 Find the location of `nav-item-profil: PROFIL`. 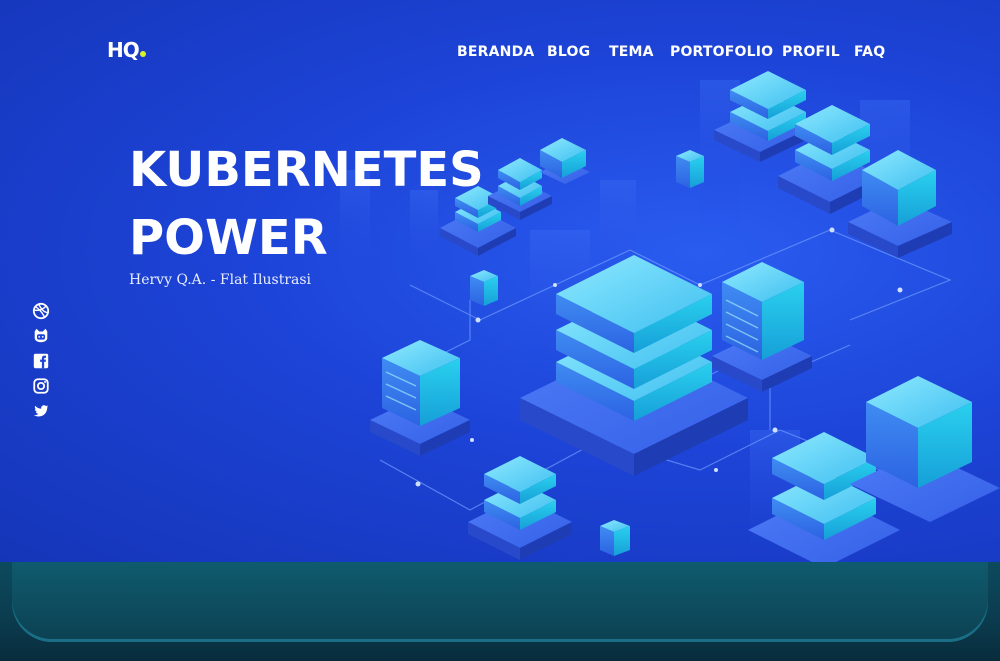

nav-item-profil: PROFIL is located at coordinates (811, 52).